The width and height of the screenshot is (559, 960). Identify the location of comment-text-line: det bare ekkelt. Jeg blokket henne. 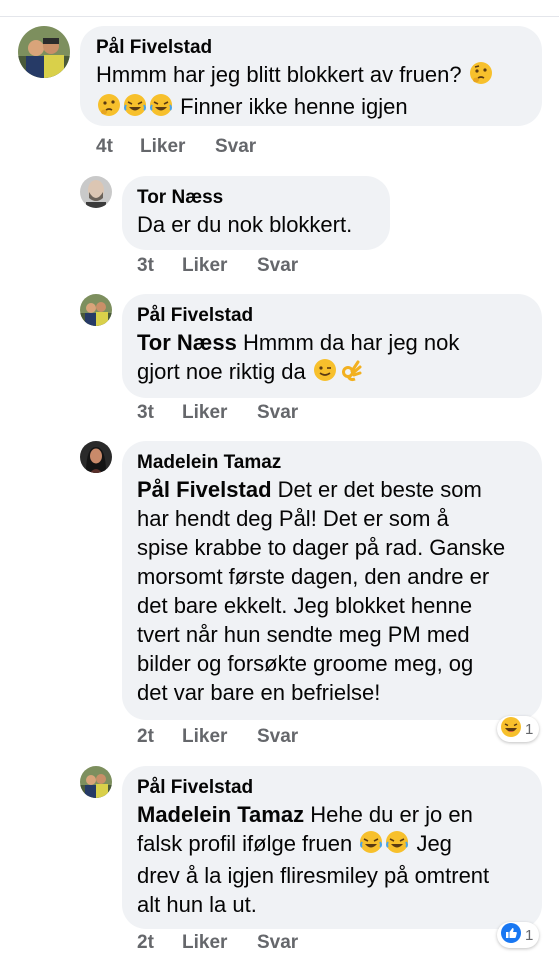
(305, 605).